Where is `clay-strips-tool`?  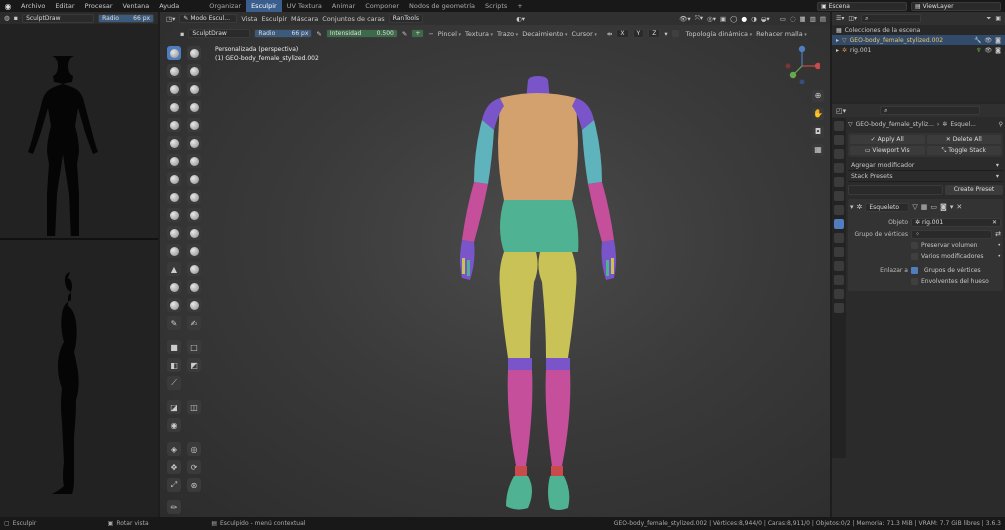 clay-strips-tool is located at coordinates (194, 71).